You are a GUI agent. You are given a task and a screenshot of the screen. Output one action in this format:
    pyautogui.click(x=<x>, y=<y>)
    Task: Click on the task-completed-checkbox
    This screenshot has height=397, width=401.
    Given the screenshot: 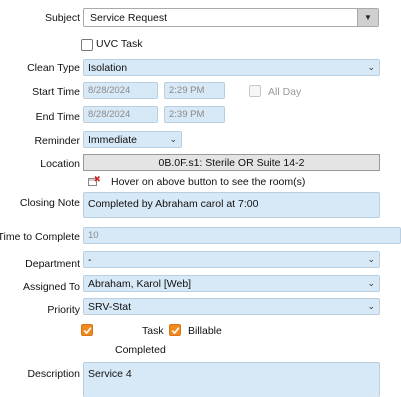 What is the action you would take?
    pyautogui.click(x=87, y=330)
    